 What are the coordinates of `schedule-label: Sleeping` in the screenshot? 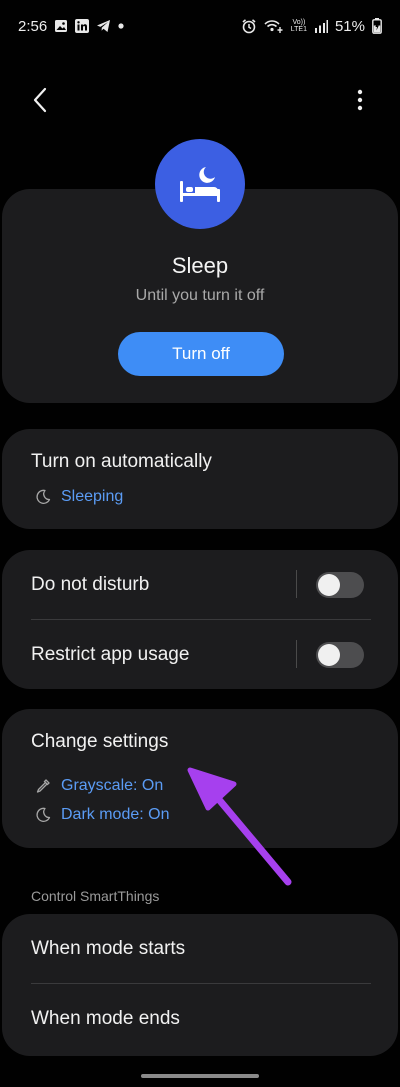 It's located at (92, 496).